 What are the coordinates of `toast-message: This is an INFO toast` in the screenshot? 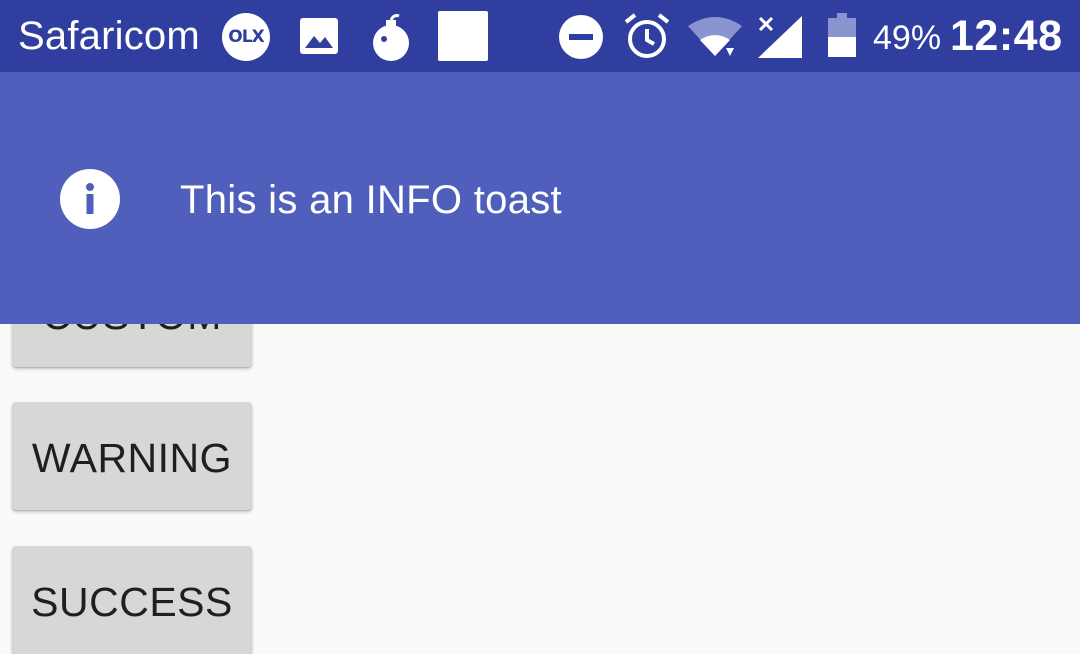 It's located at (371, 200).